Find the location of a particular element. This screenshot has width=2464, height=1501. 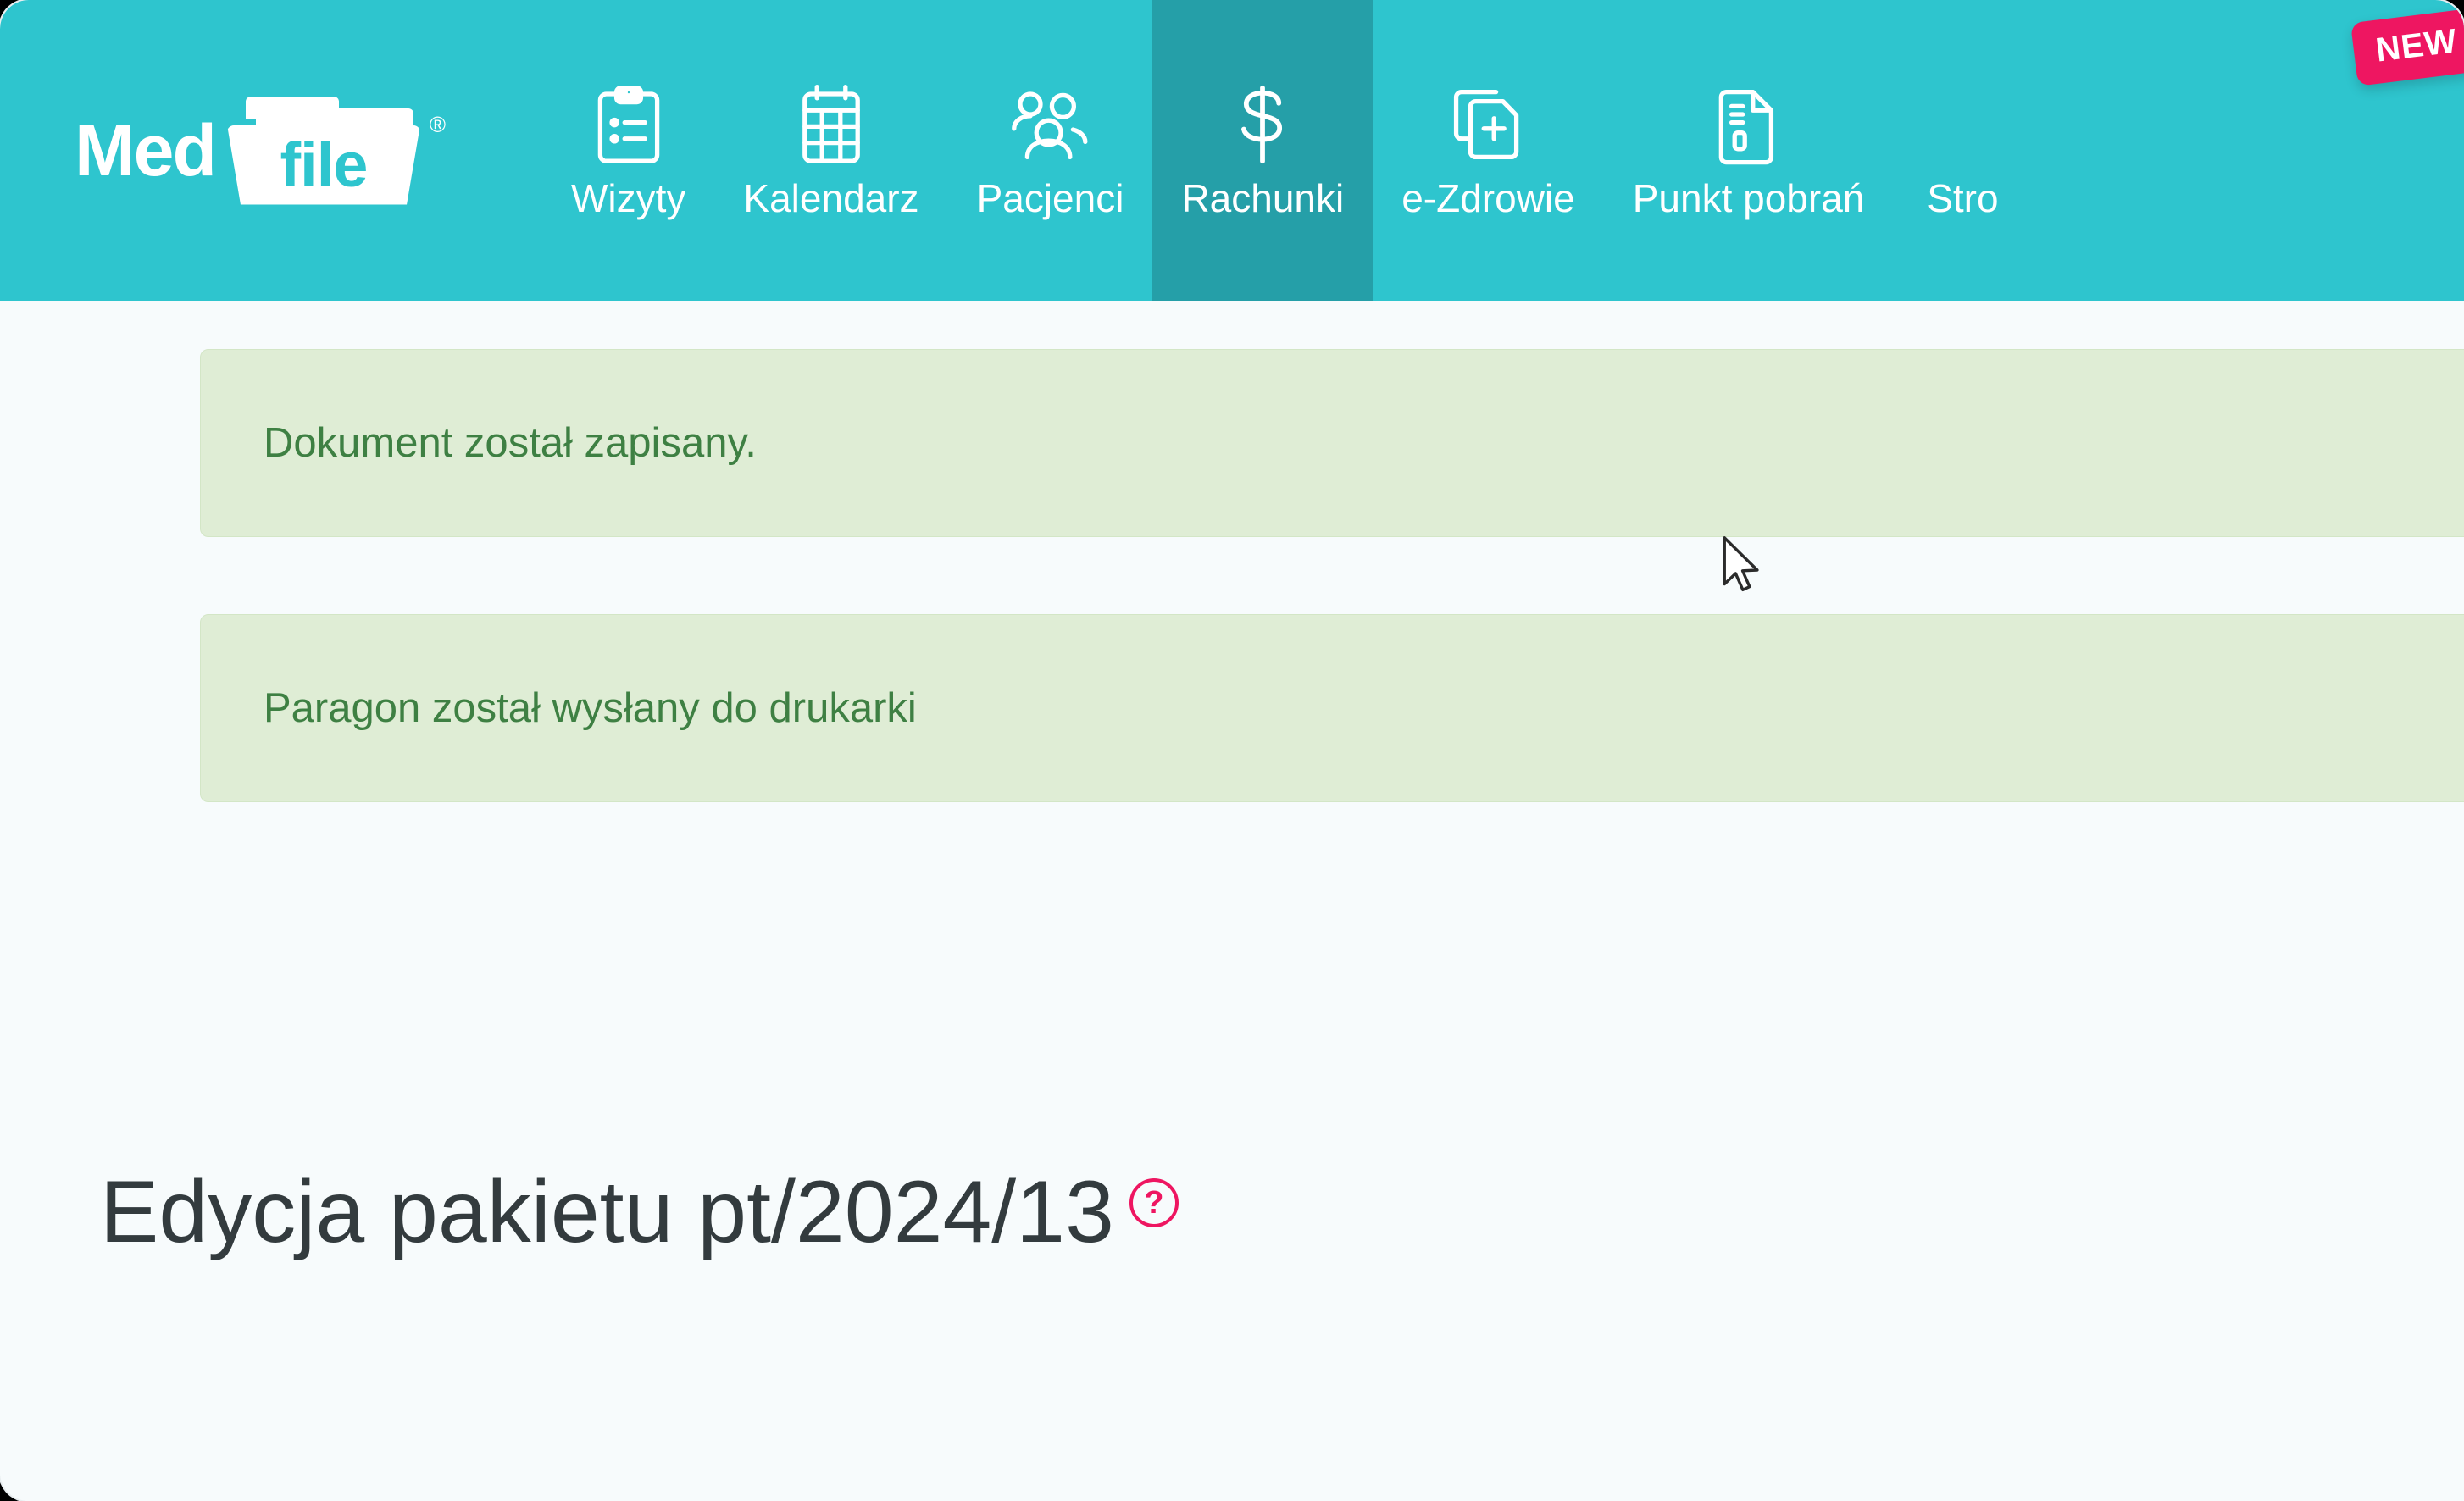

alert-text: Paragon został wysłany do drukarki is located at coordinates (590, 708).